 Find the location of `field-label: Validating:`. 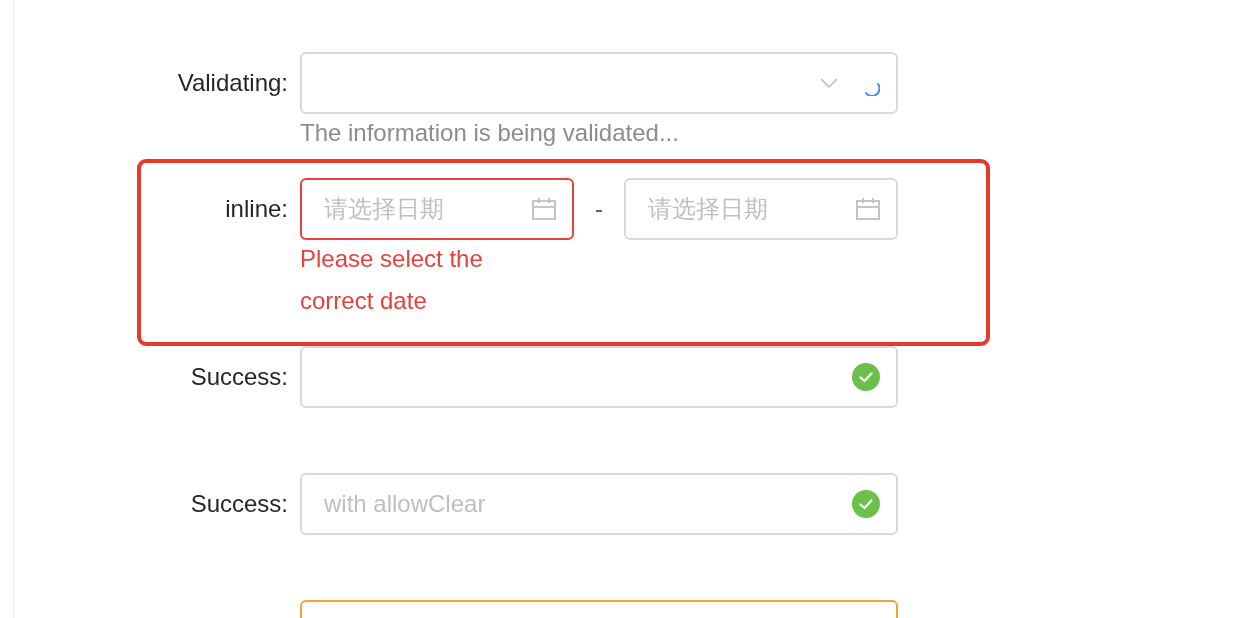

field-label: Validating: is located at coordinates (232, 83).